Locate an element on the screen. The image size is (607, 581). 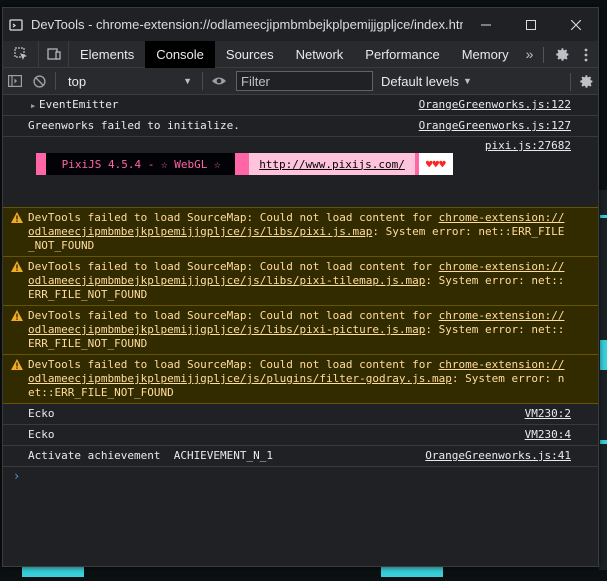
show-sidebar-icon is located at coordinates (15, 81).